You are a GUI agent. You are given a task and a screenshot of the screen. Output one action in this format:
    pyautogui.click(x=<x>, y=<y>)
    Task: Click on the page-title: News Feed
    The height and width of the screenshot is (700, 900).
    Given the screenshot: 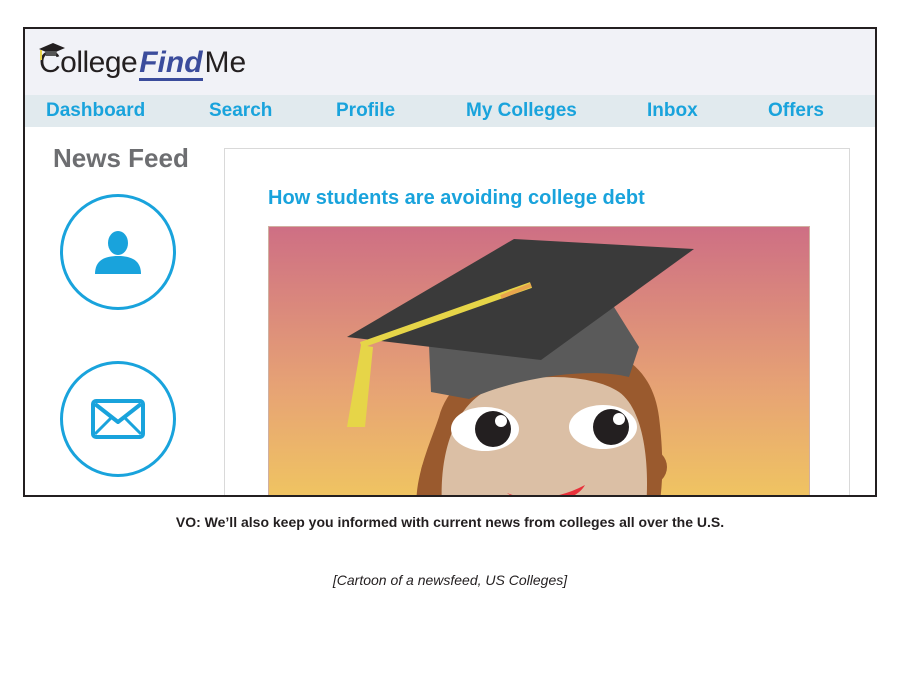 What is the action you would take?
    pyautogui.click(x=121, y=158)
    